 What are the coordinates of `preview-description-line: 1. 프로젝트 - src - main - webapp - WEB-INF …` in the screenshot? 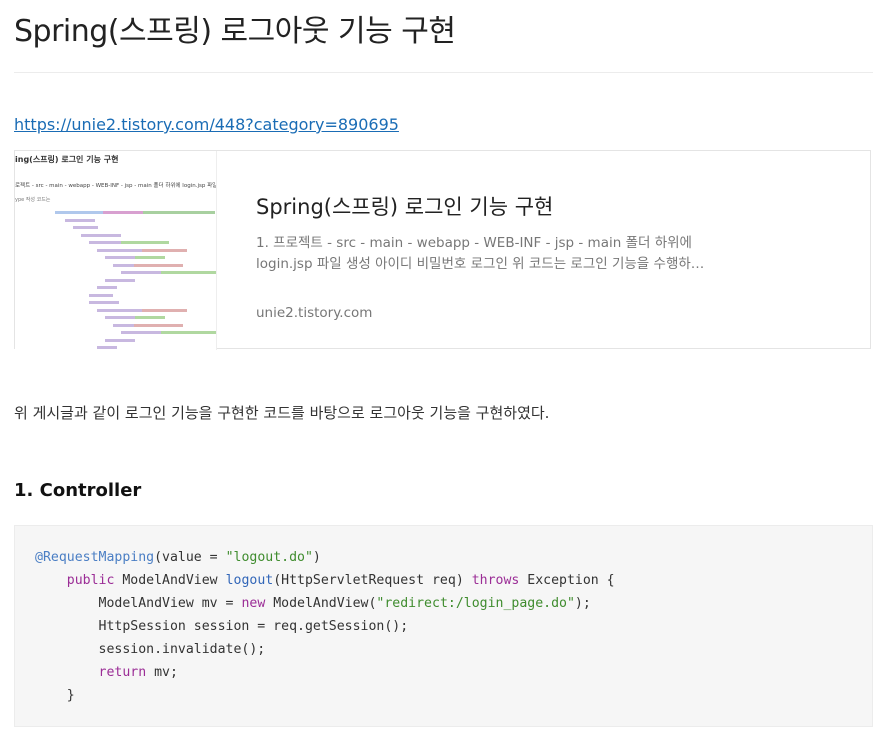 It's located at (474, 243).